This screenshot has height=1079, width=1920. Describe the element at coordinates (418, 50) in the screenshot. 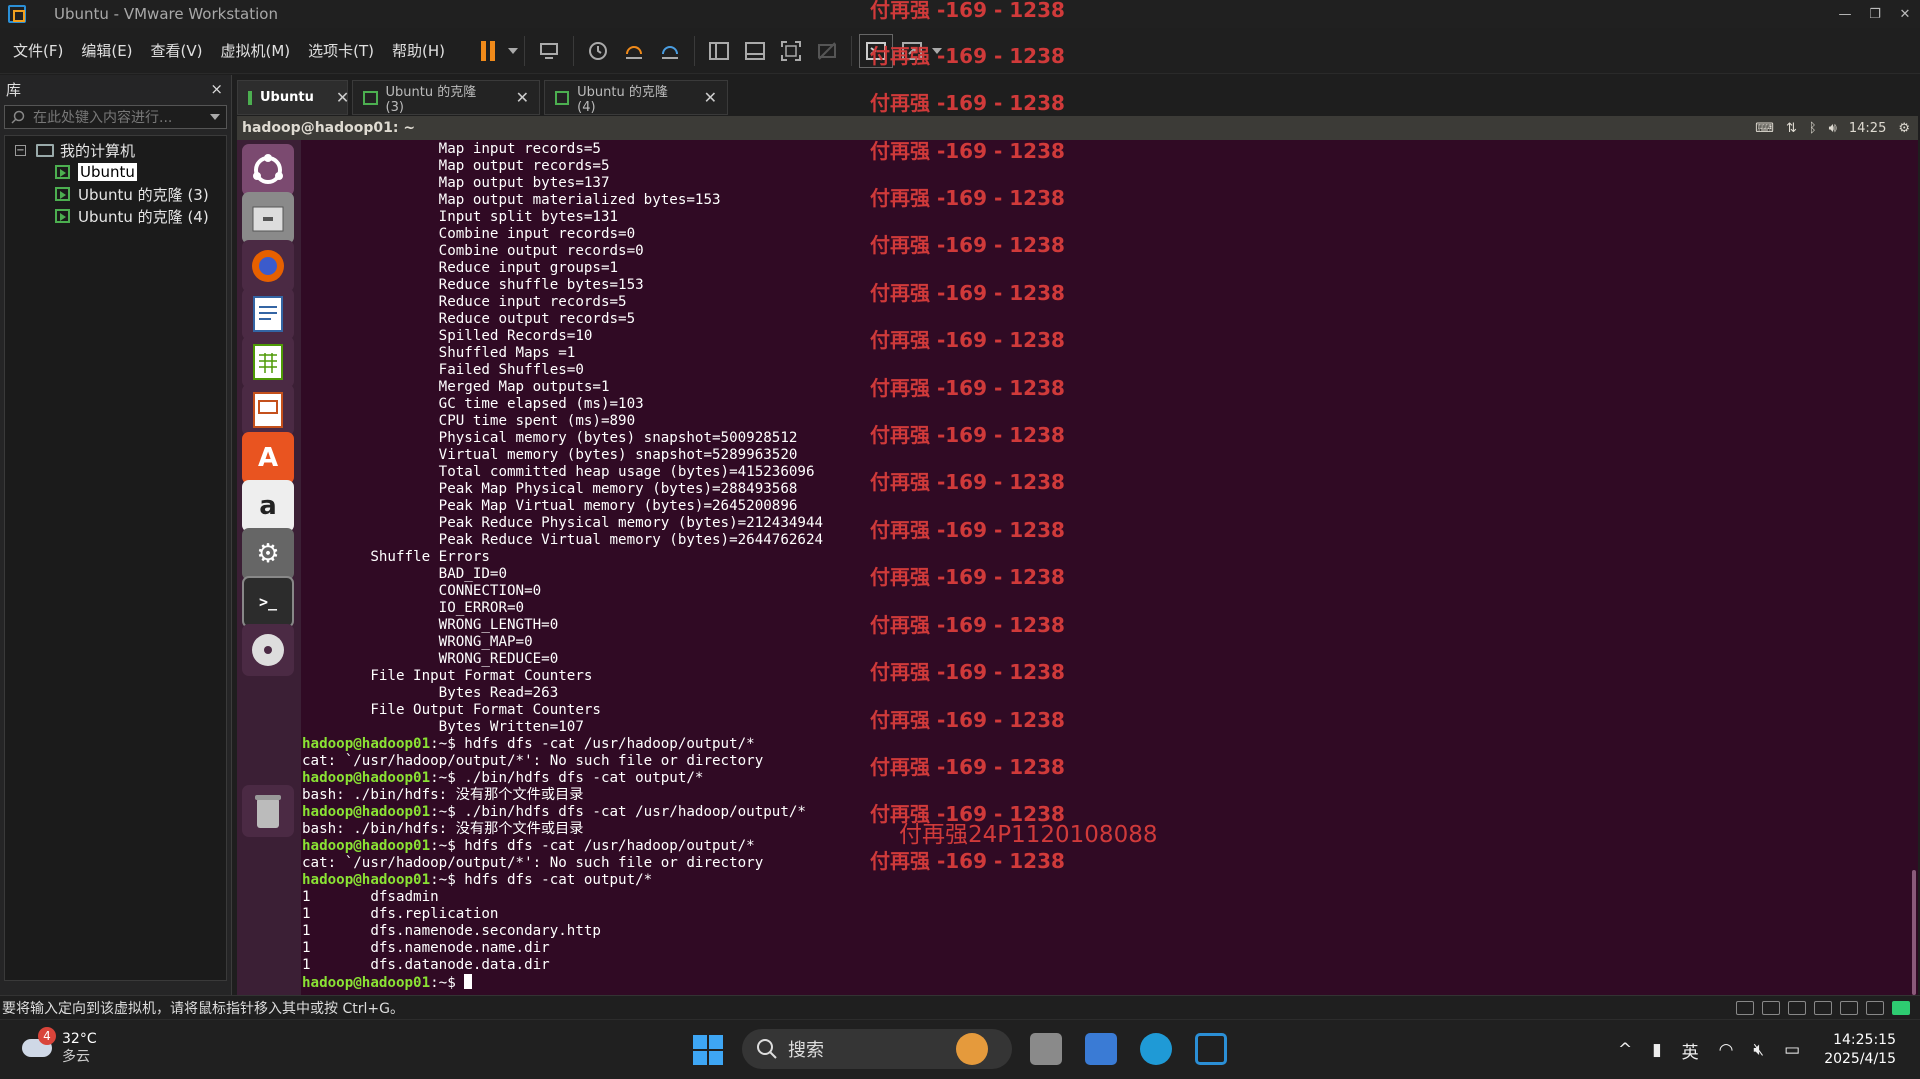

I see `menu-help: 帮助(H)` at that location.